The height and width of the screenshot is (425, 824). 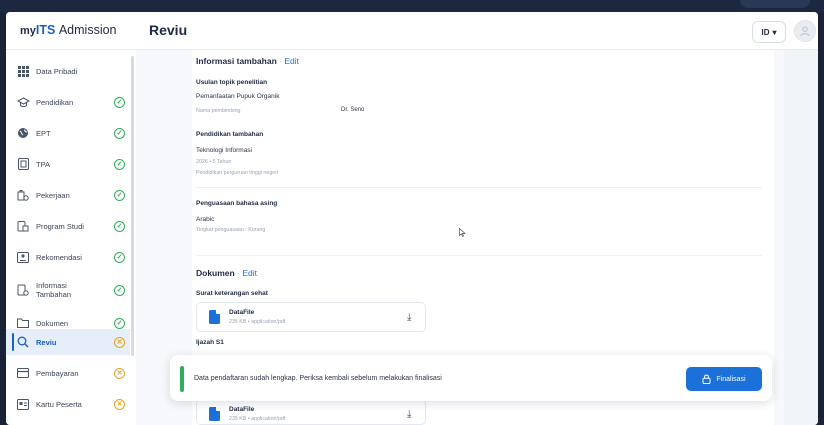 I want to click on finalisasi-label: Finalisasi, so click(x=731, y=379).